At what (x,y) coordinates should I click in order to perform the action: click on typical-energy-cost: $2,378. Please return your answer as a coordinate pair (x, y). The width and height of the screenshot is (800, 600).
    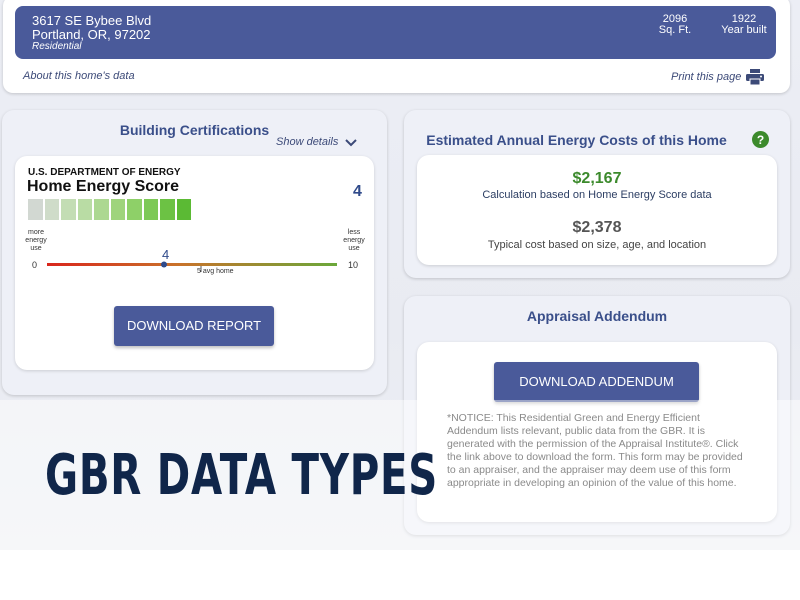
    Looking at the image, I should click on (597, 227).